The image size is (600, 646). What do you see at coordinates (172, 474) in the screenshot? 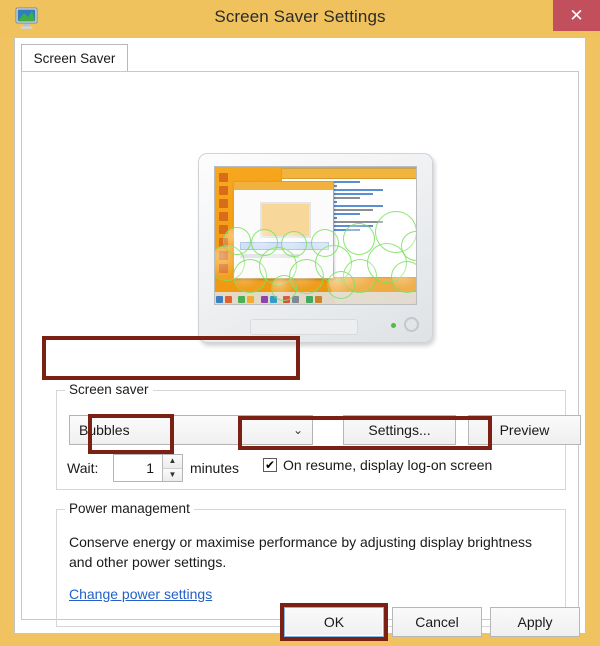
I see `spinner-down-icon: ▼` at bounding box center [172, 474].